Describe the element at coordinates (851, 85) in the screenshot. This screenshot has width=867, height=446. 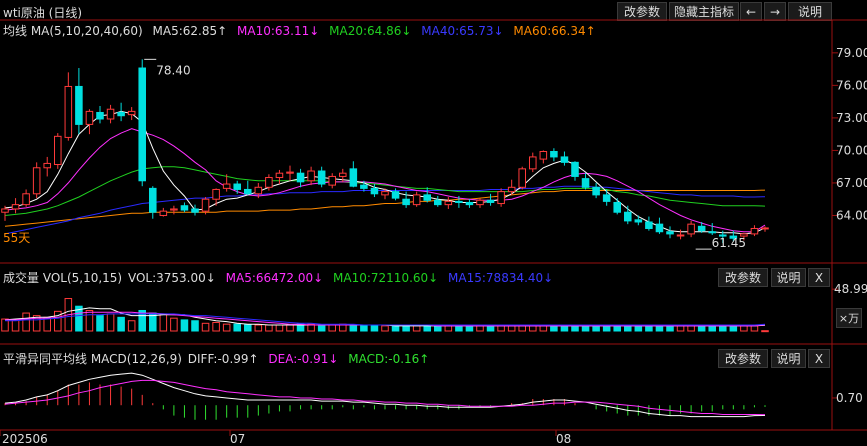
I see `y-tick-label: 76.00` at that location.